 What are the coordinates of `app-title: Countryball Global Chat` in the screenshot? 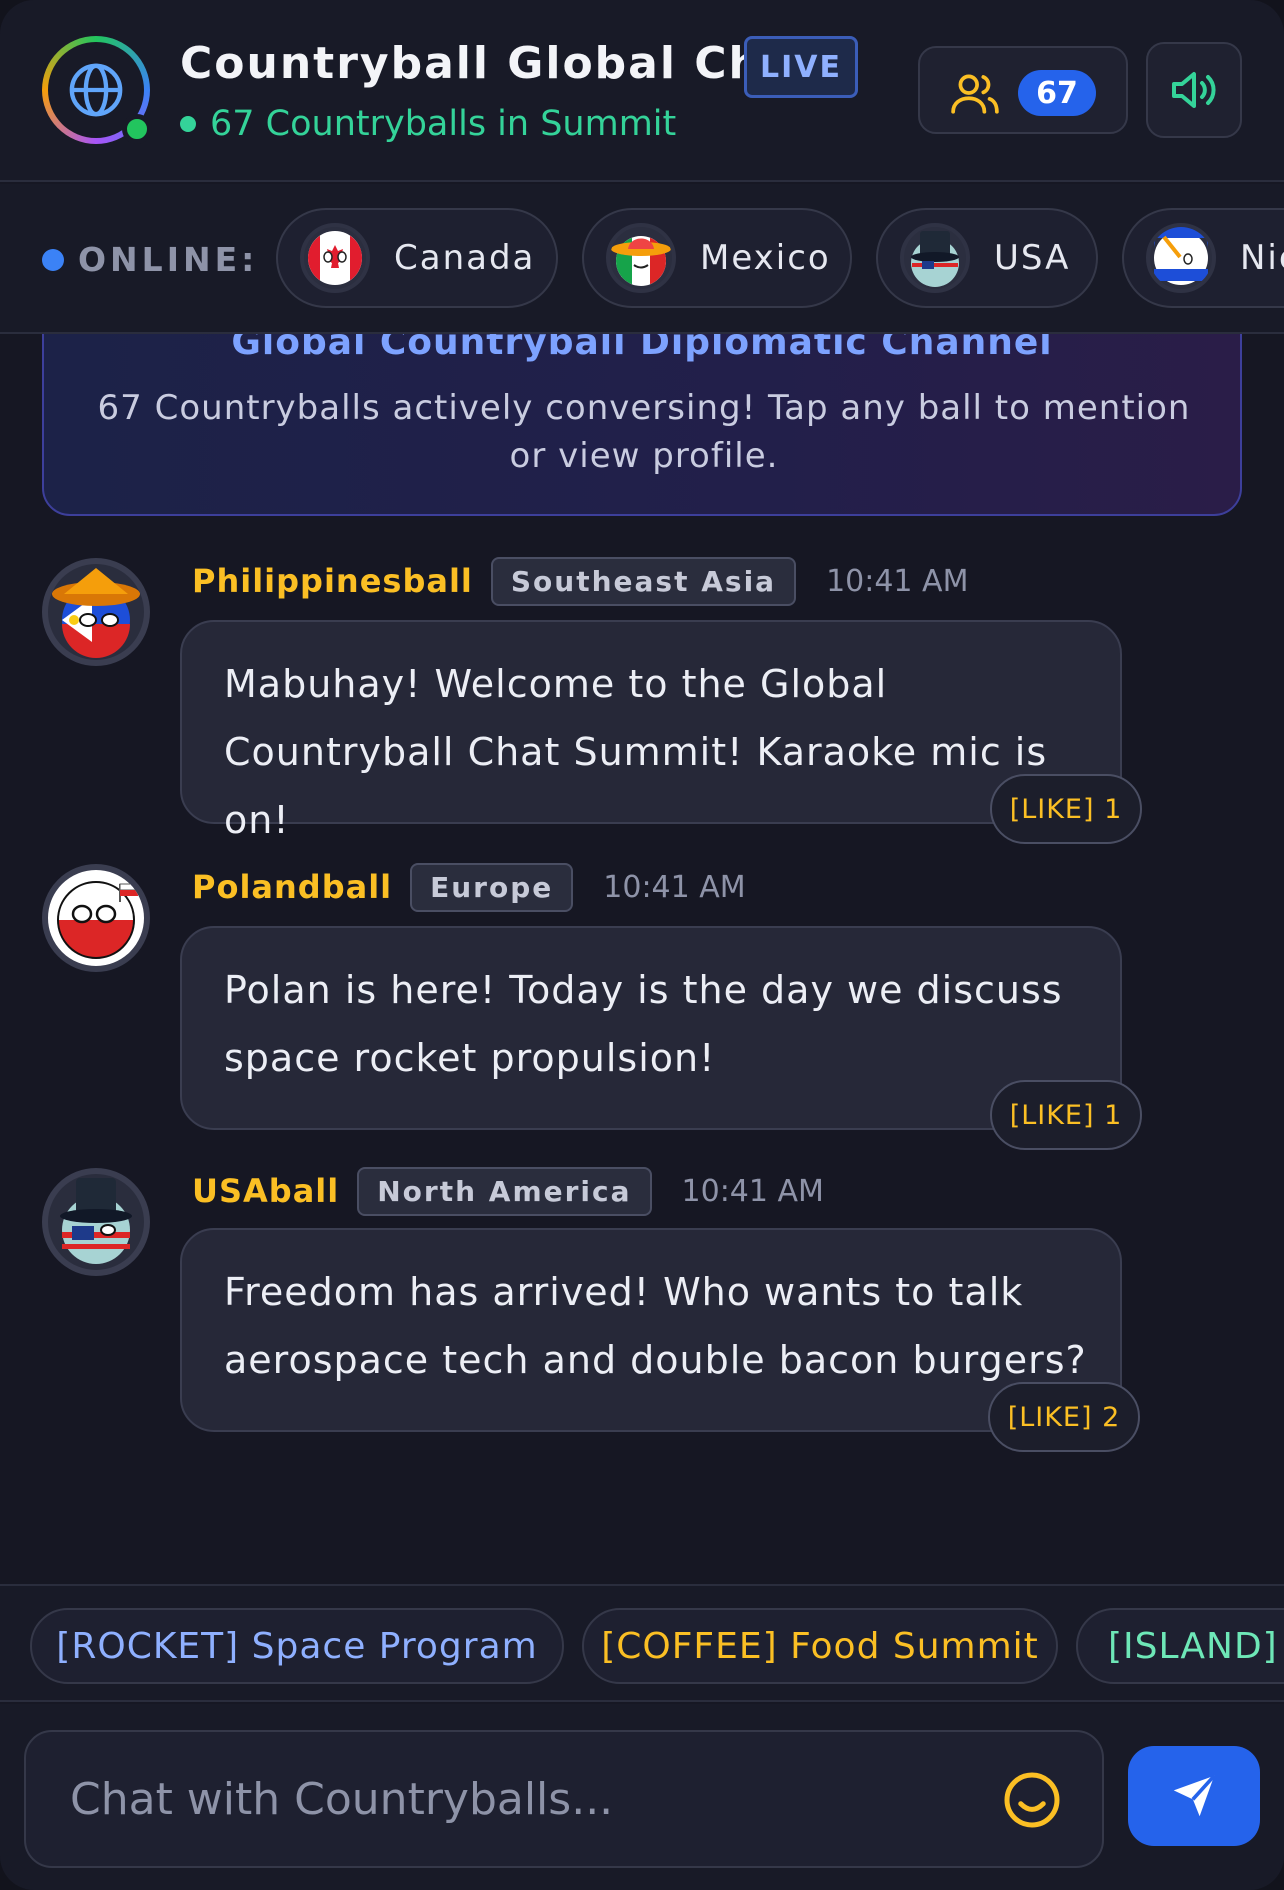 It's located at (498, 63).